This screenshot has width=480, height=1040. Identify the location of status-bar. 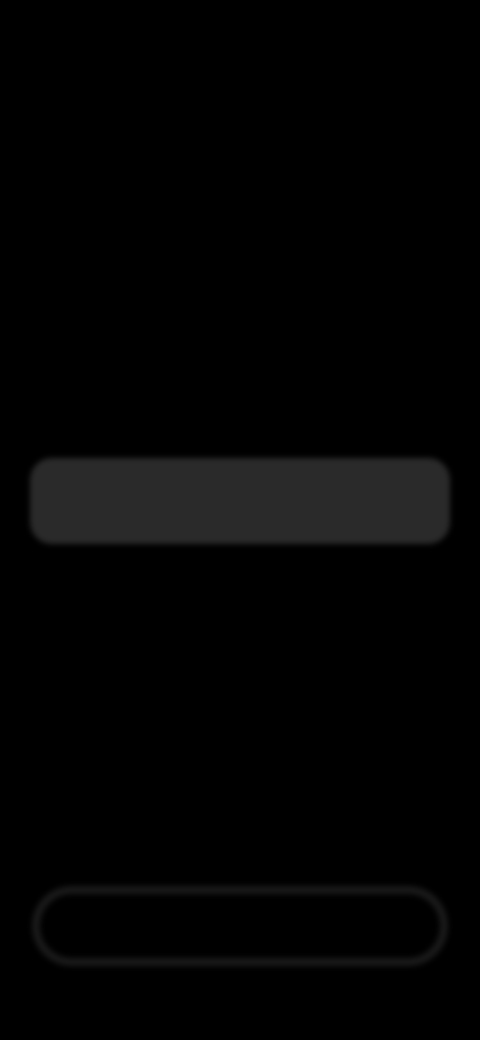
(240, 28).